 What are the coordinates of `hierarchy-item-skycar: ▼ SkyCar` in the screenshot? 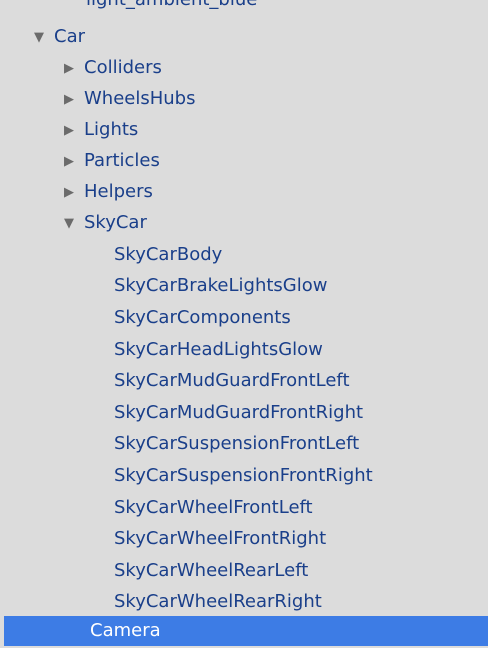 It's located at (244, 223).